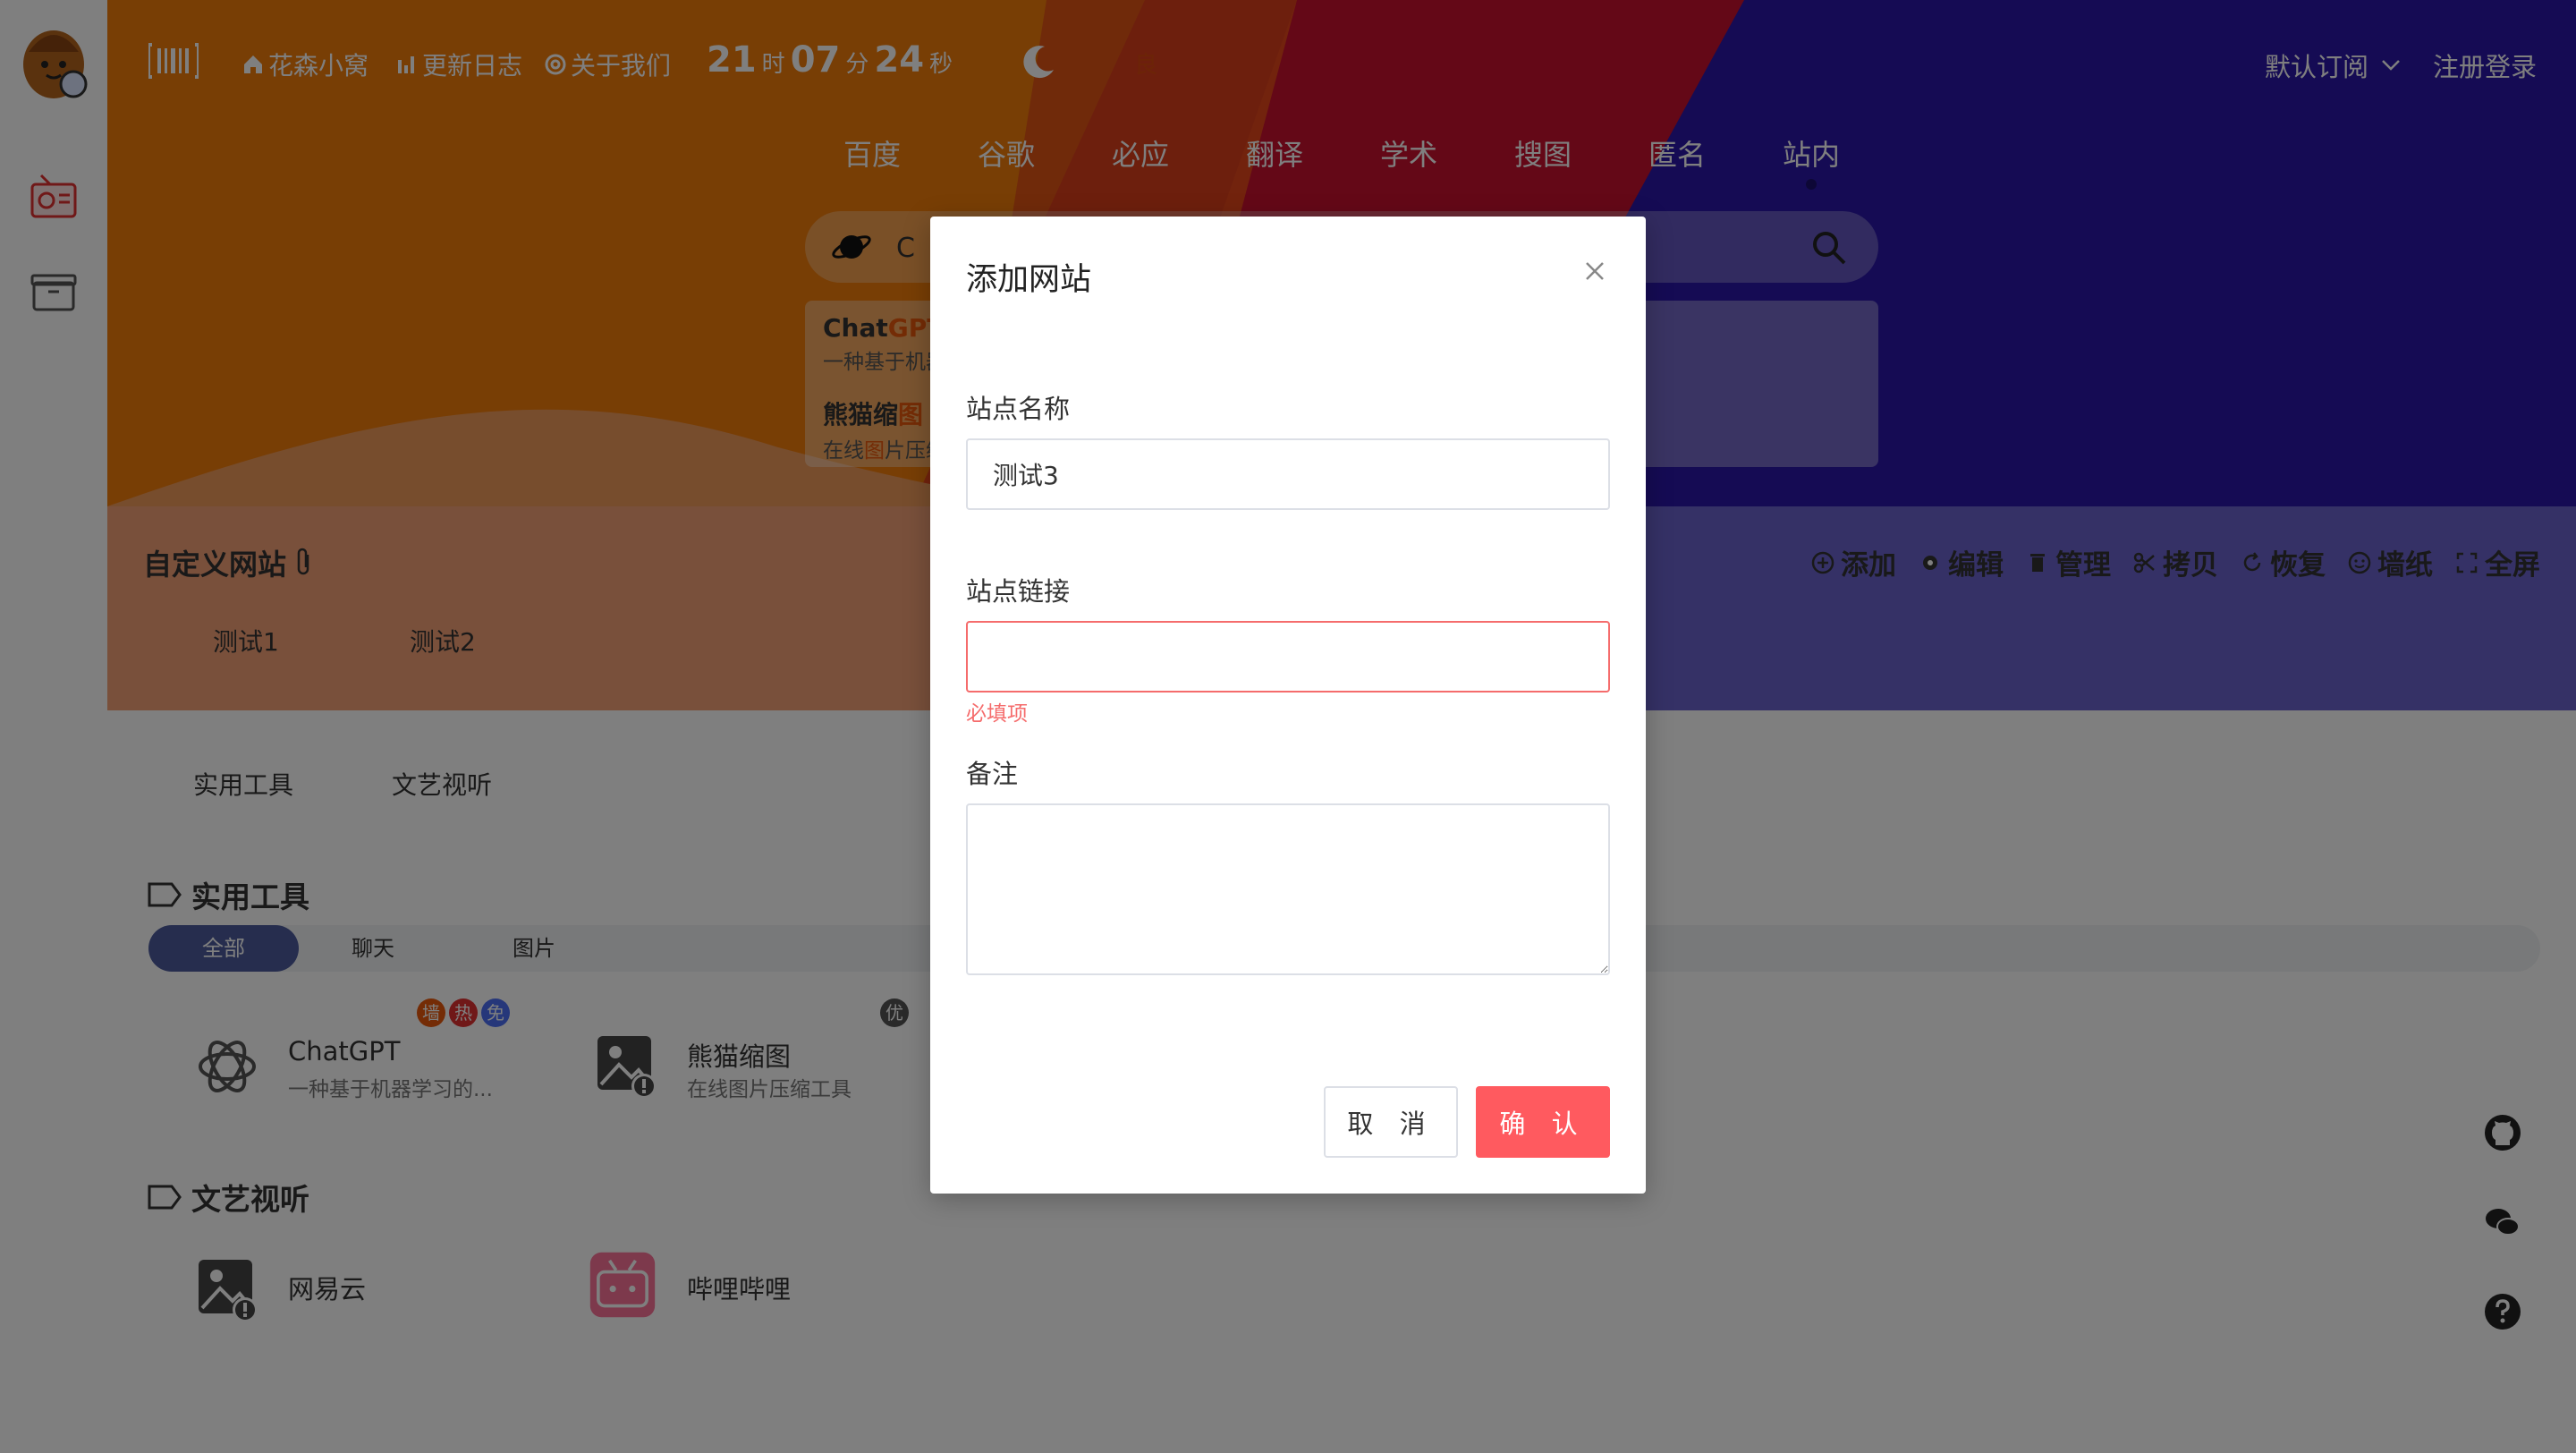 Image resolution: width=2576 pixels, height=1453 pixels. I want to click on cancel-button: 取 消, so click(1391, 1122).